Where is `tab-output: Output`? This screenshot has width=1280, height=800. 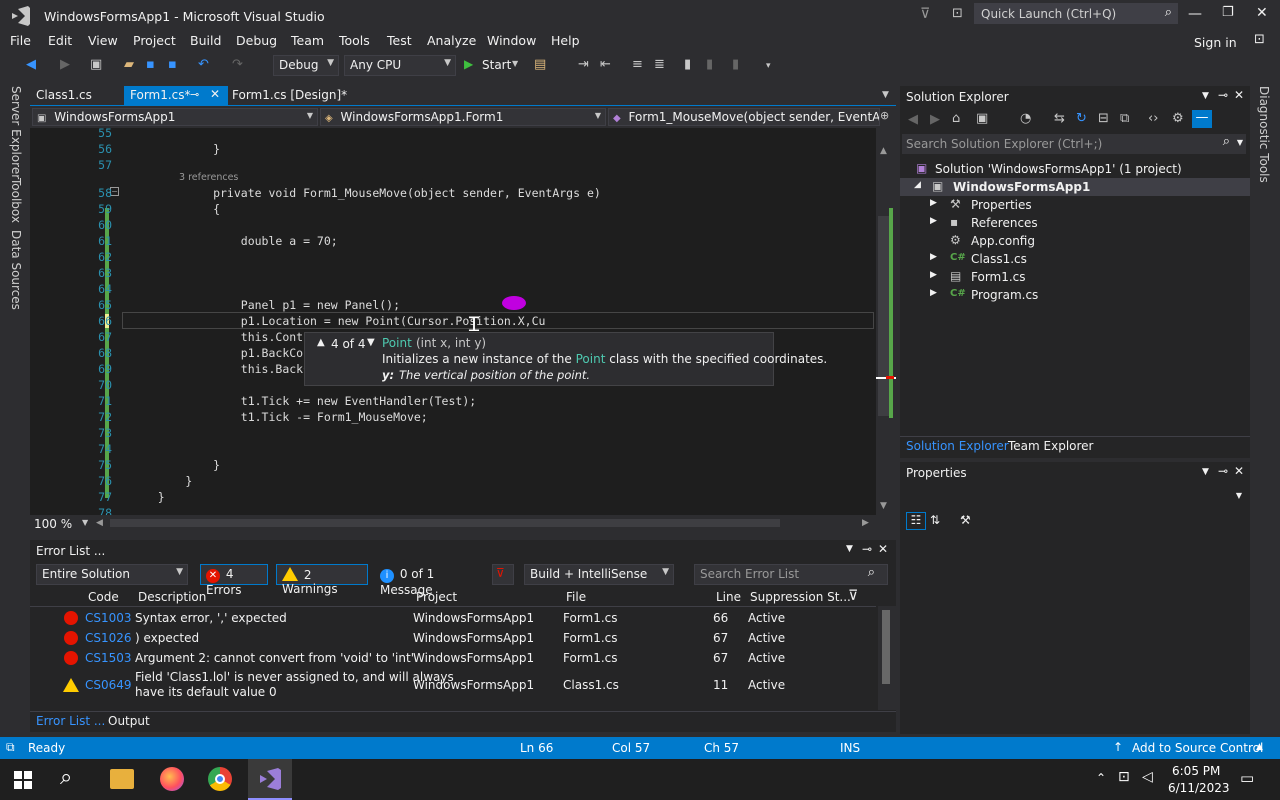
tab-output: Output is located at coordinates (129, 721).